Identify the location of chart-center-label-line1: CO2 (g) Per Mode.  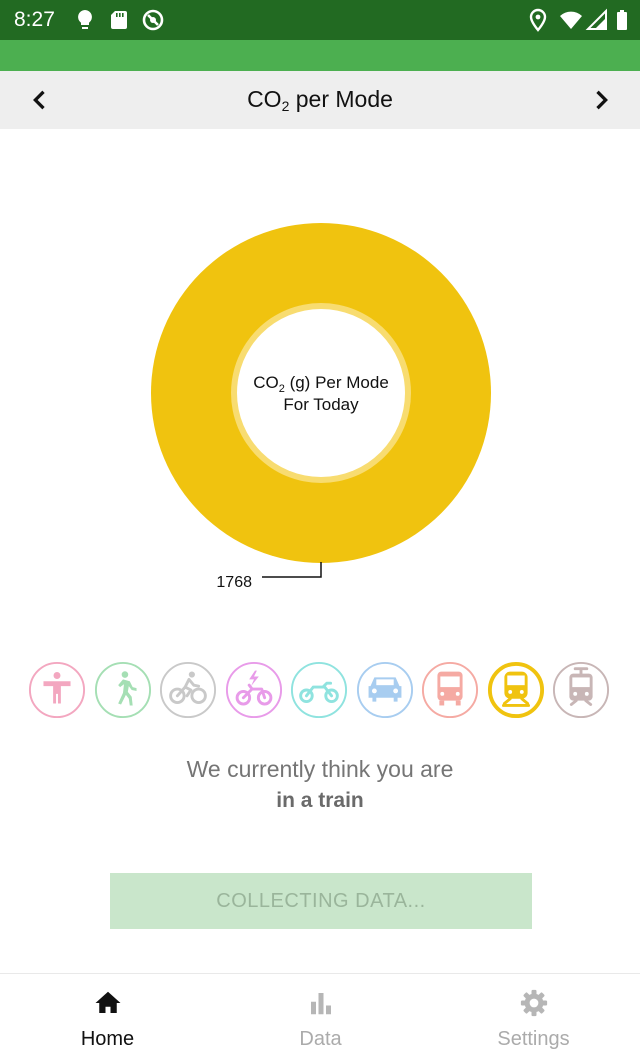
(321, 384).